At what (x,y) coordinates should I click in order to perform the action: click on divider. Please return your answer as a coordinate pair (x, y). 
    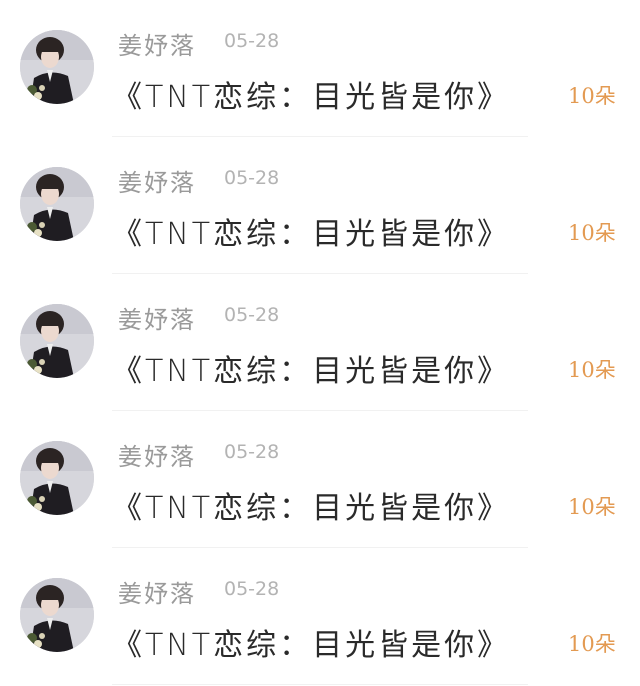
    Looking at the image, I should click on (320, 684).